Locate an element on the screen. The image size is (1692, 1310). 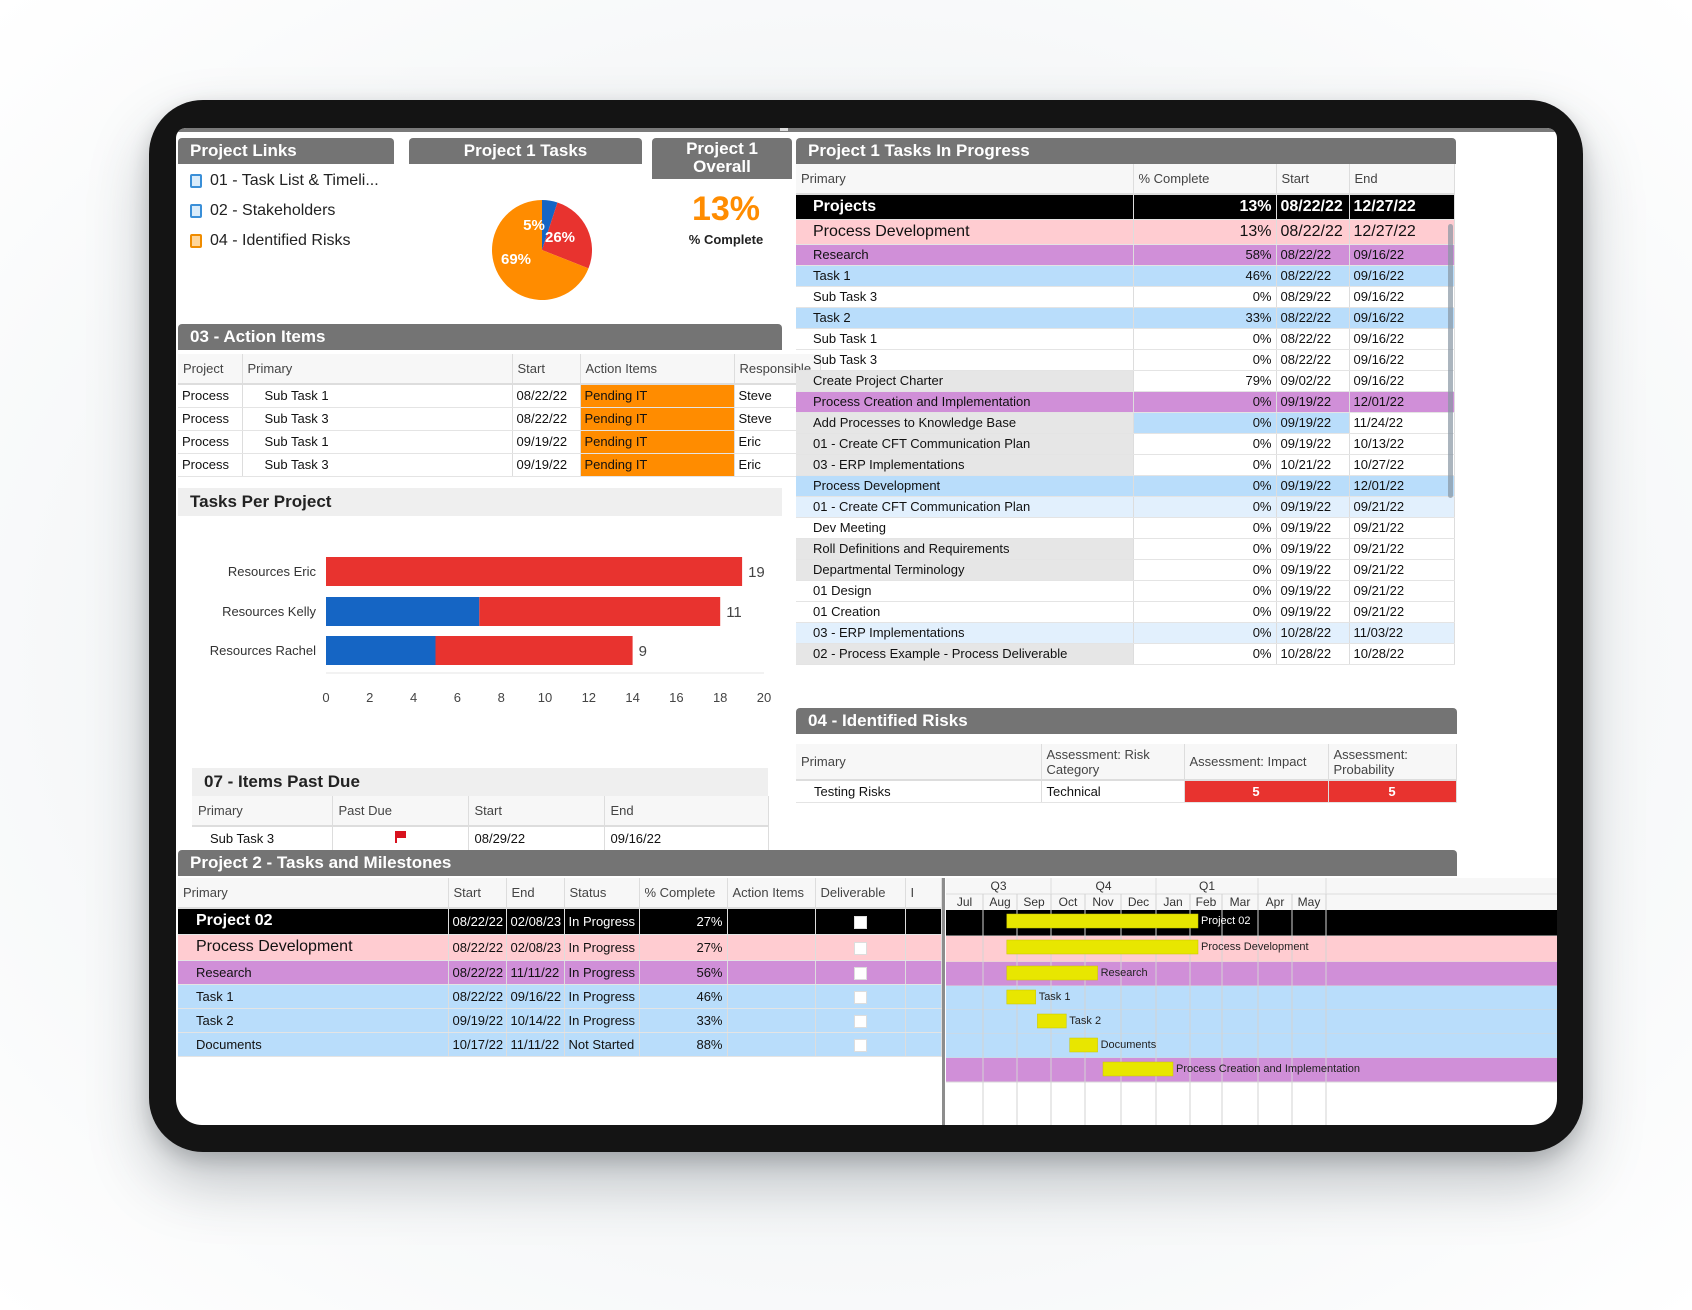
cell-primary: 01 Design is located at coordinates (965, 591).